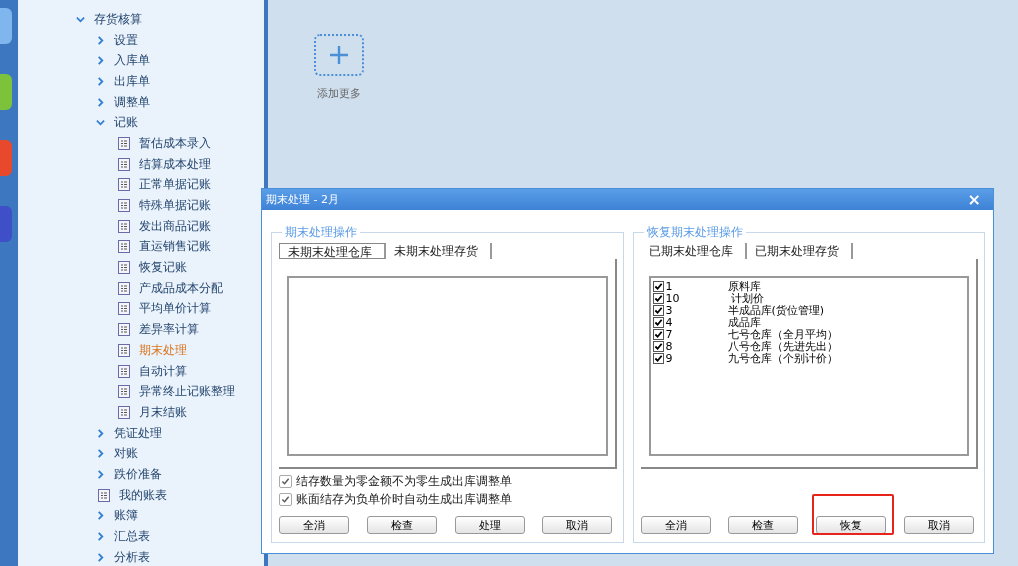 This screenshot has width=1018, height=566. What do you see at coordinates (782, 358) in the screenshot?
I see `warehouse-name: 九号仓库（个别计价）` at bounding box center [782, 358].